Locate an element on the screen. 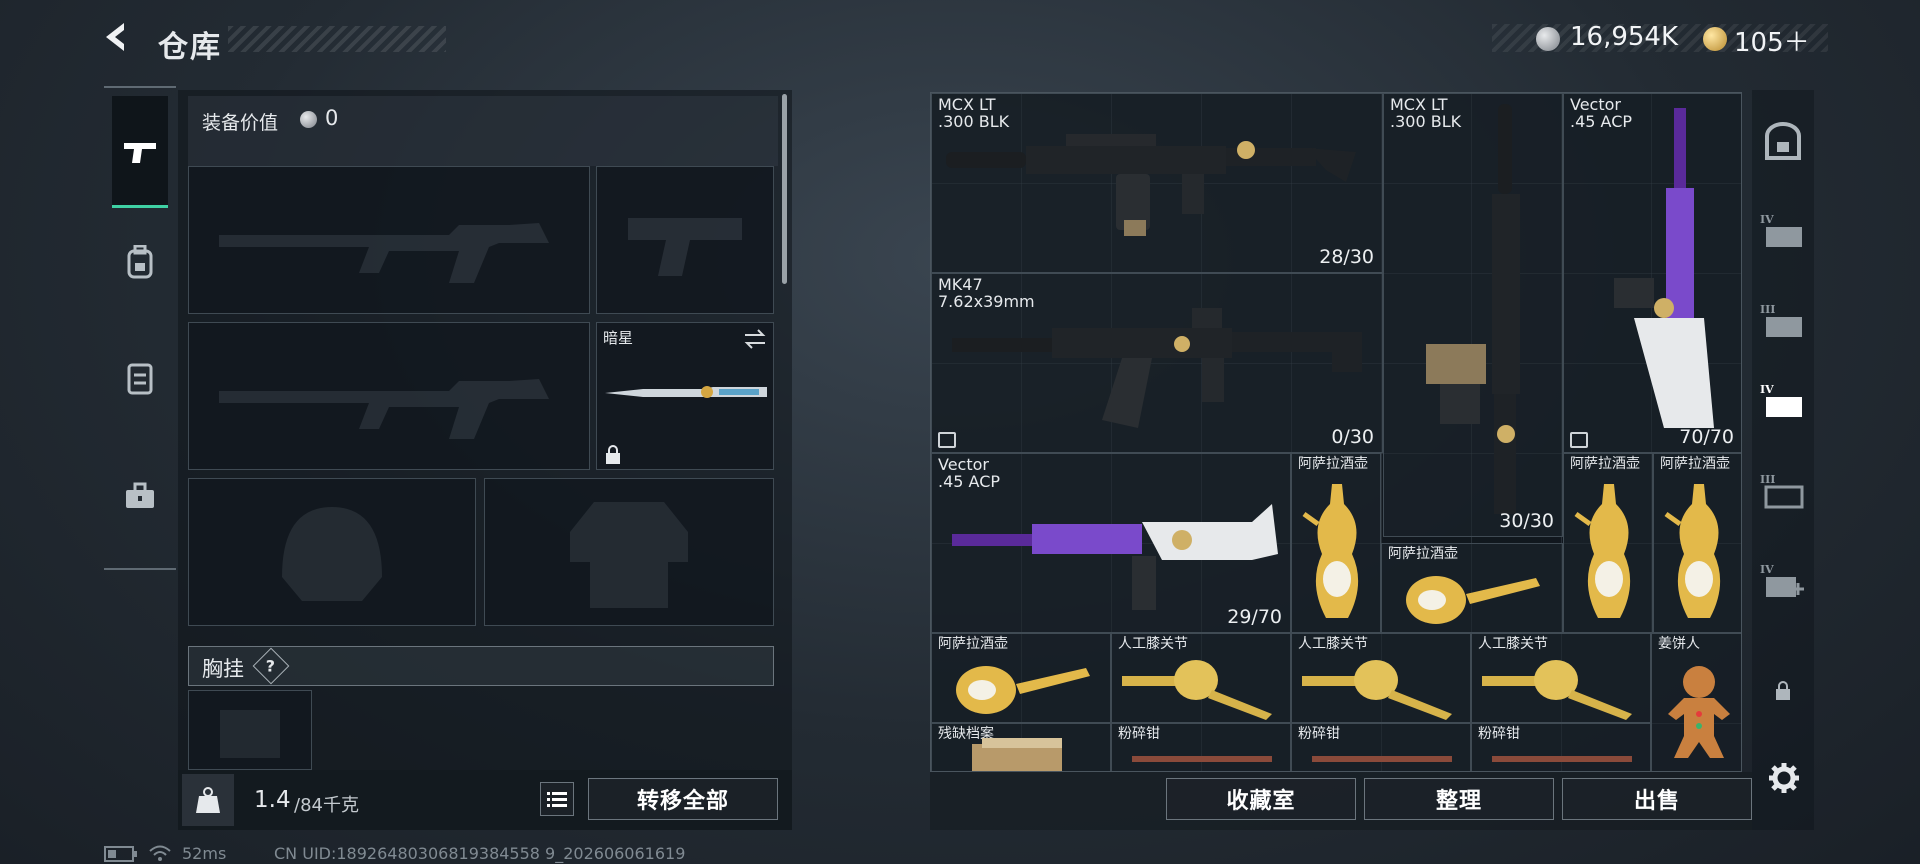 This screenshot has width=1920, height=864. backpack-icon is located at coordinates (140, 262).